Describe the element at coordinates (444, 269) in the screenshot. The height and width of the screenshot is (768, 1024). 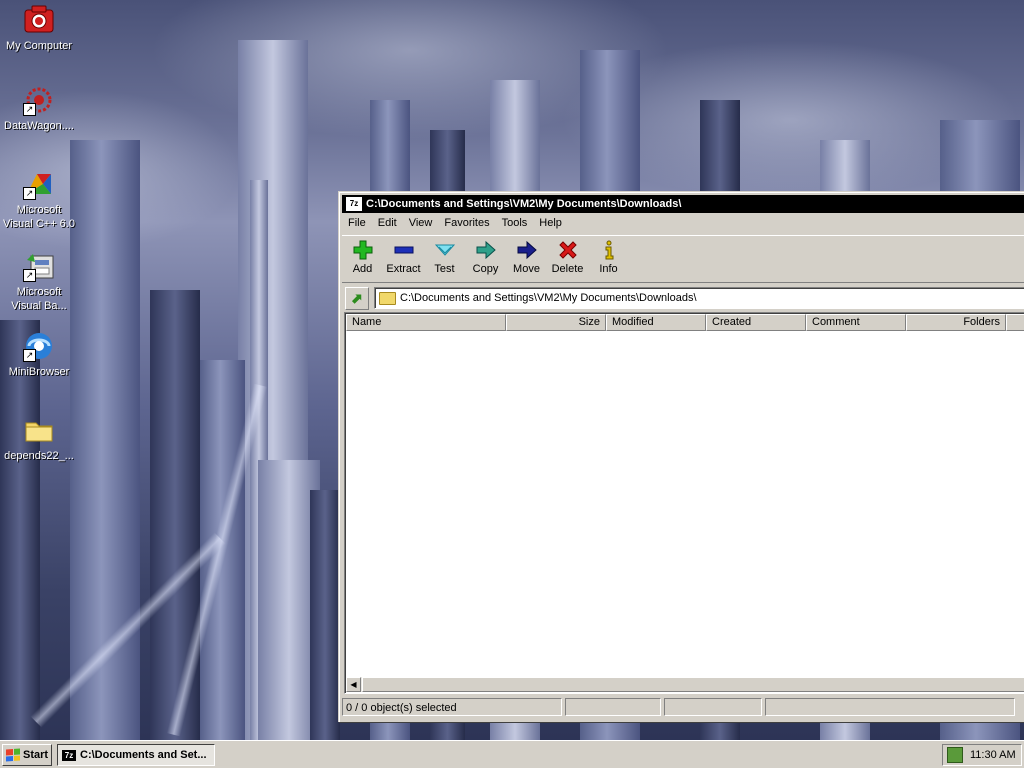
I see `test-label: Test` at that location.